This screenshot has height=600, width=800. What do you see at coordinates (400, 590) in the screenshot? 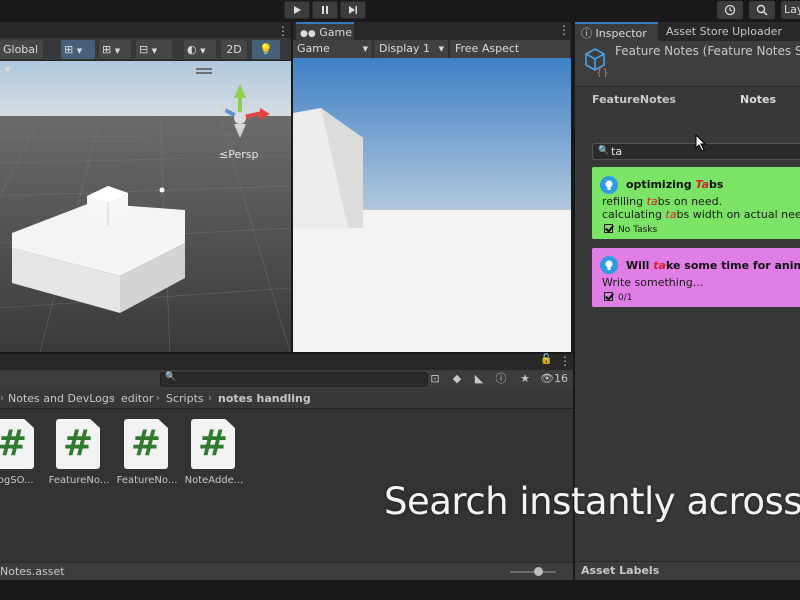
I see `editor-status-bar` at bounding box center [400, 590].